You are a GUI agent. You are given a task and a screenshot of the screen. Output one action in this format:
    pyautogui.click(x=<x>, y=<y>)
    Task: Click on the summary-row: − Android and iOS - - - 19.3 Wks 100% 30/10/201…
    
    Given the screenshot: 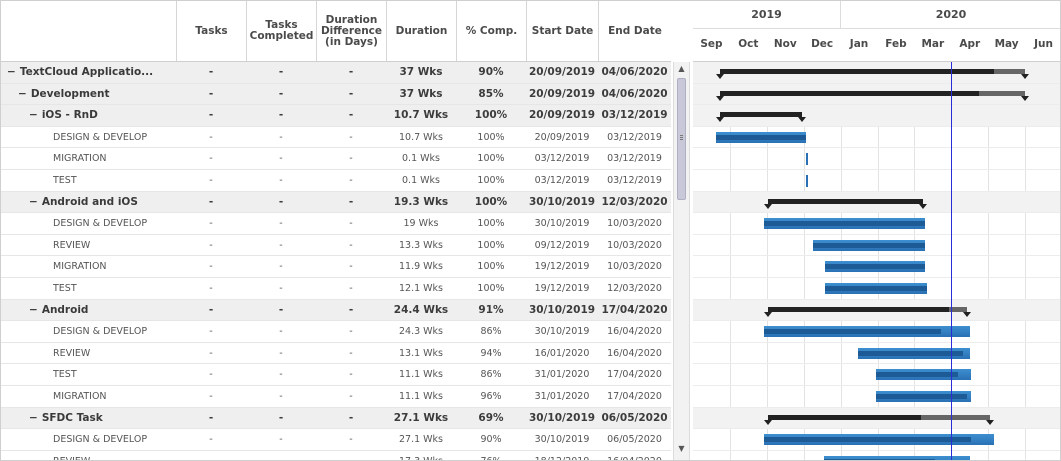 What is the action you would take?
    pyautogui.click(x=336, y=202)
    